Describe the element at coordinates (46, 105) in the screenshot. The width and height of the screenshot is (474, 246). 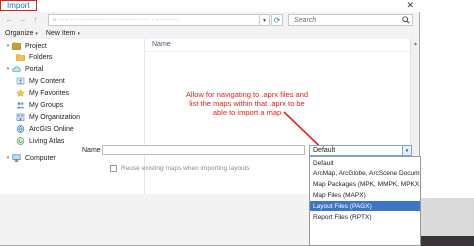
I see `tree-item-label: My Groups` at that location.